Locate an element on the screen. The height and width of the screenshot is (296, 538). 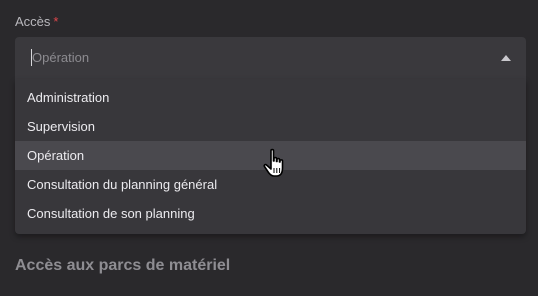
hand-pointer-icon is located at coordinates (273, 162).